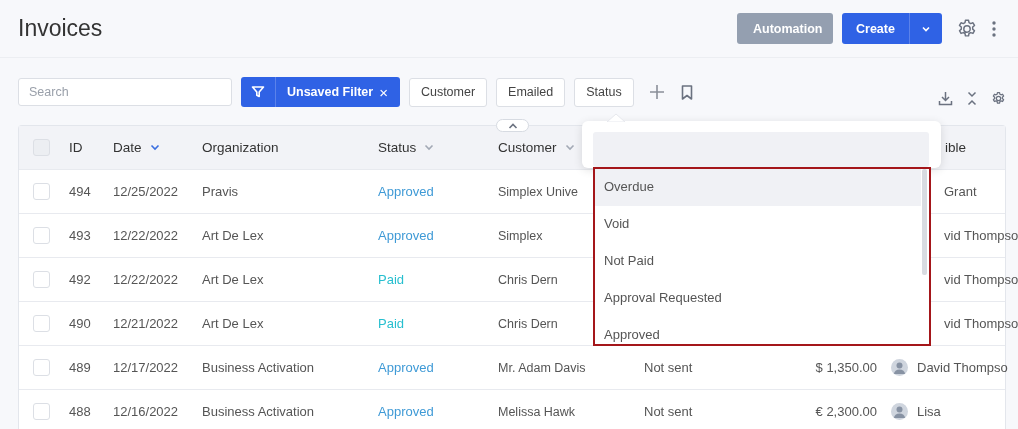  Describe the element at coordinates (955, 147) in the screenshot. I see `column-header: ible` at that location.